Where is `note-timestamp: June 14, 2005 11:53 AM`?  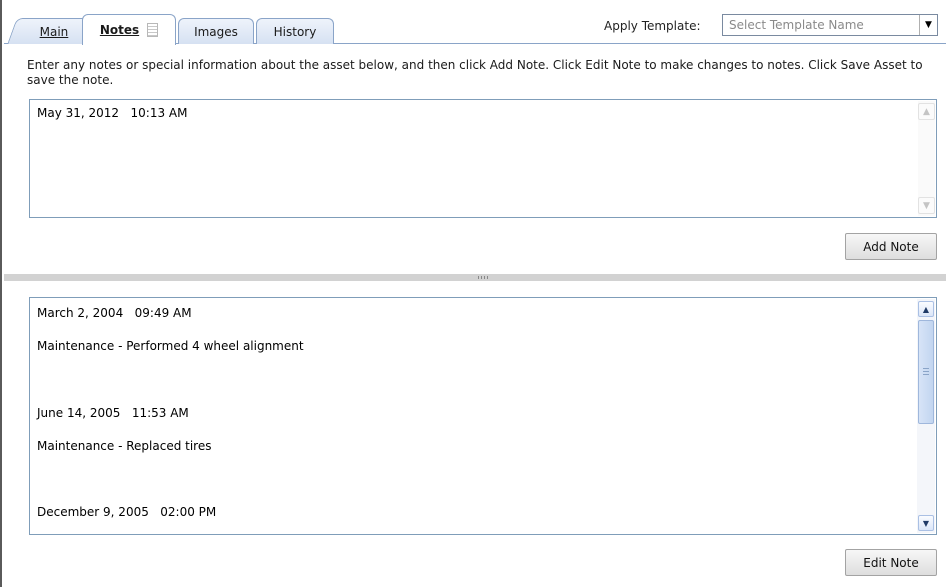
note-timestamp: June 14, 2005 11:53 AM is located at coordinates (113, 413).